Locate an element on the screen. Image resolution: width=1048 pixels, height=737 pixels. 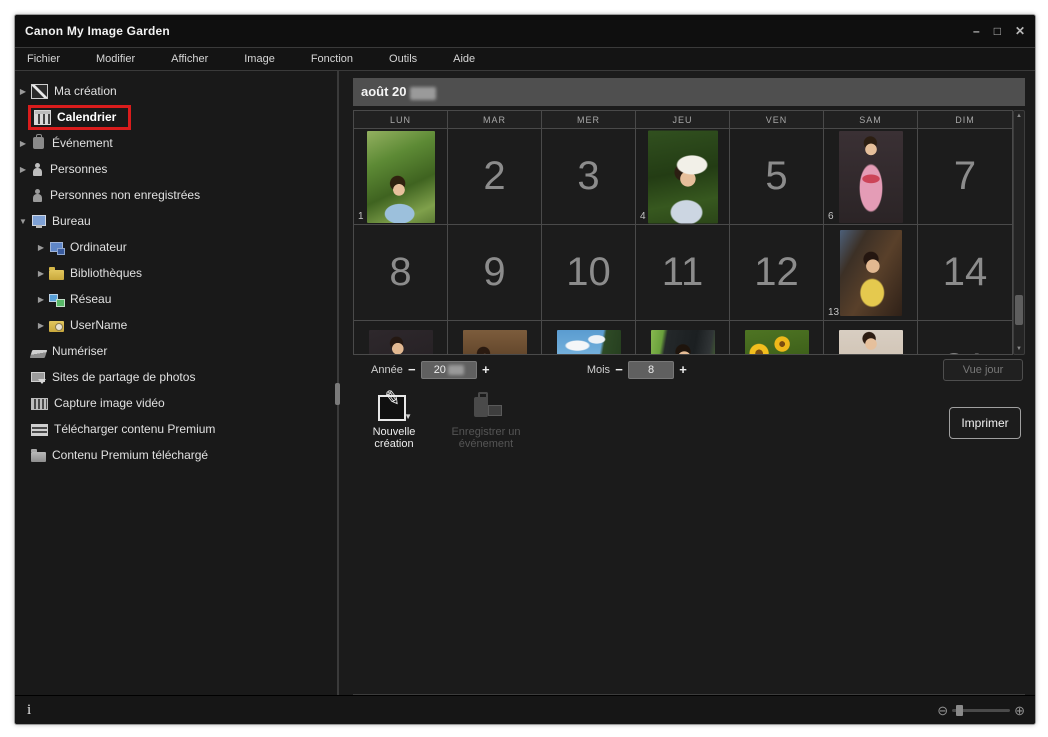
sidebar-item-biblioth-ques: ▶ Bibliothèques is located at coordinates (176, 273).